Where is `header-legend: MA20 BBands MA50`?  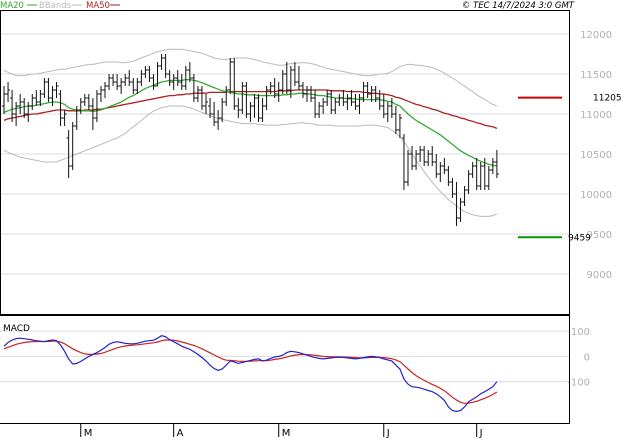
header-legend: MA20 BBands MA50 is located at coordinates (60, 6).